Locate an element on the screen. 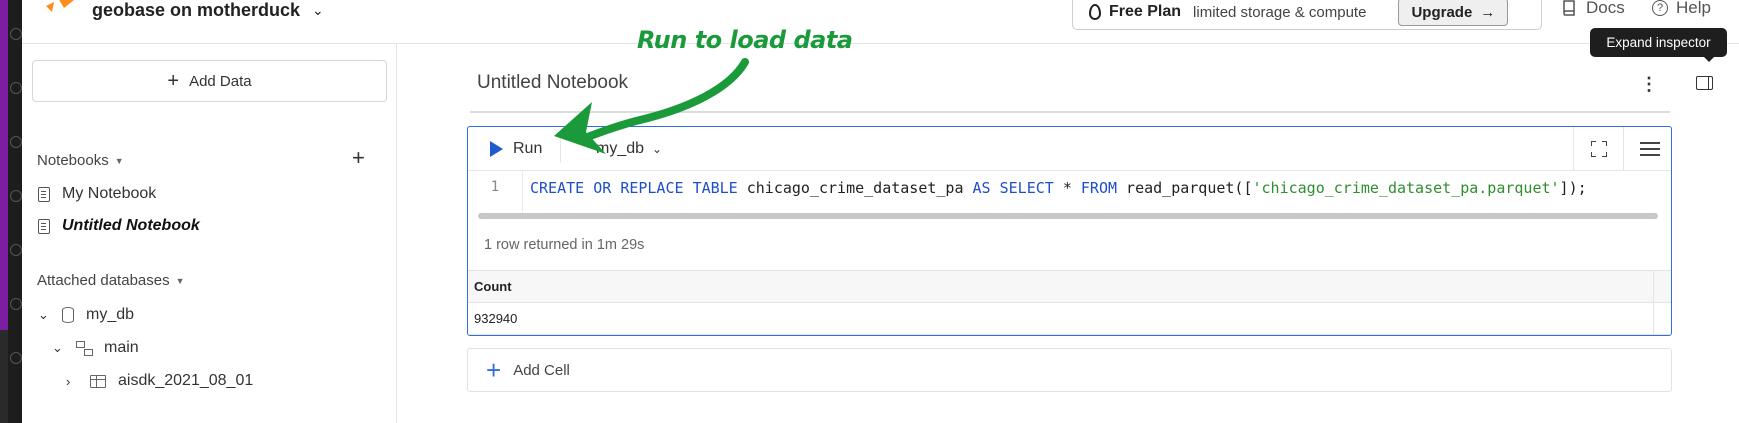 This screenshot has height=423, width=1739. code-string: 'chicago_crime_dataset_pa.parquet' is located at coordinates (1406, 188).